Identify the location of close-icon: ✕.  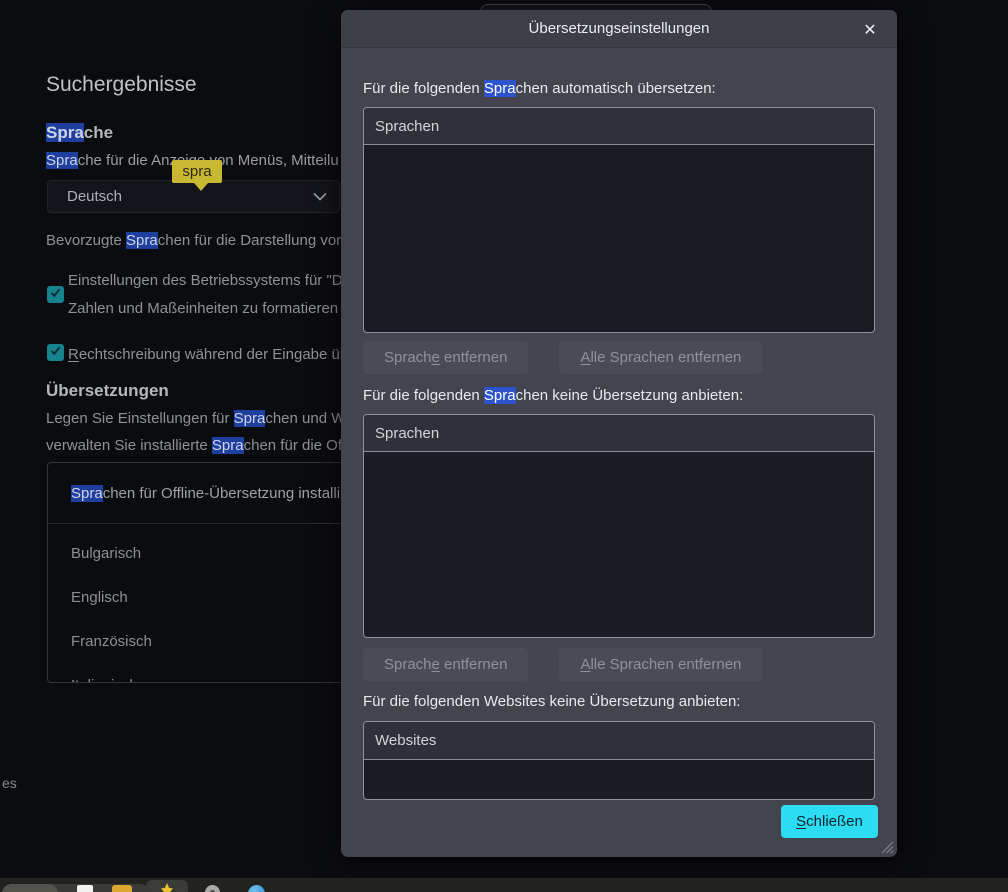
(870, 30).